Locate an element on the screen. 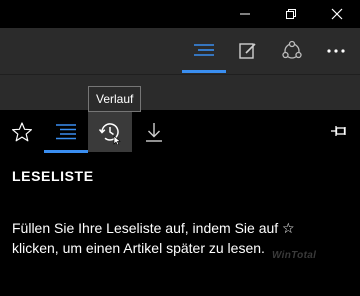 The width and height of the screenshot is (360, 296). restore-button is located at coordinates (291, 14).